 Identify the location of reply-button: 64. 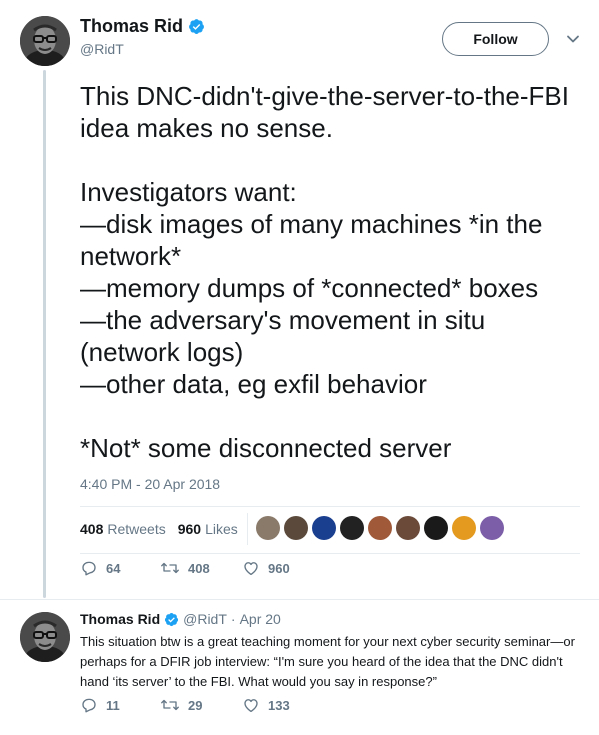
(100, 568).